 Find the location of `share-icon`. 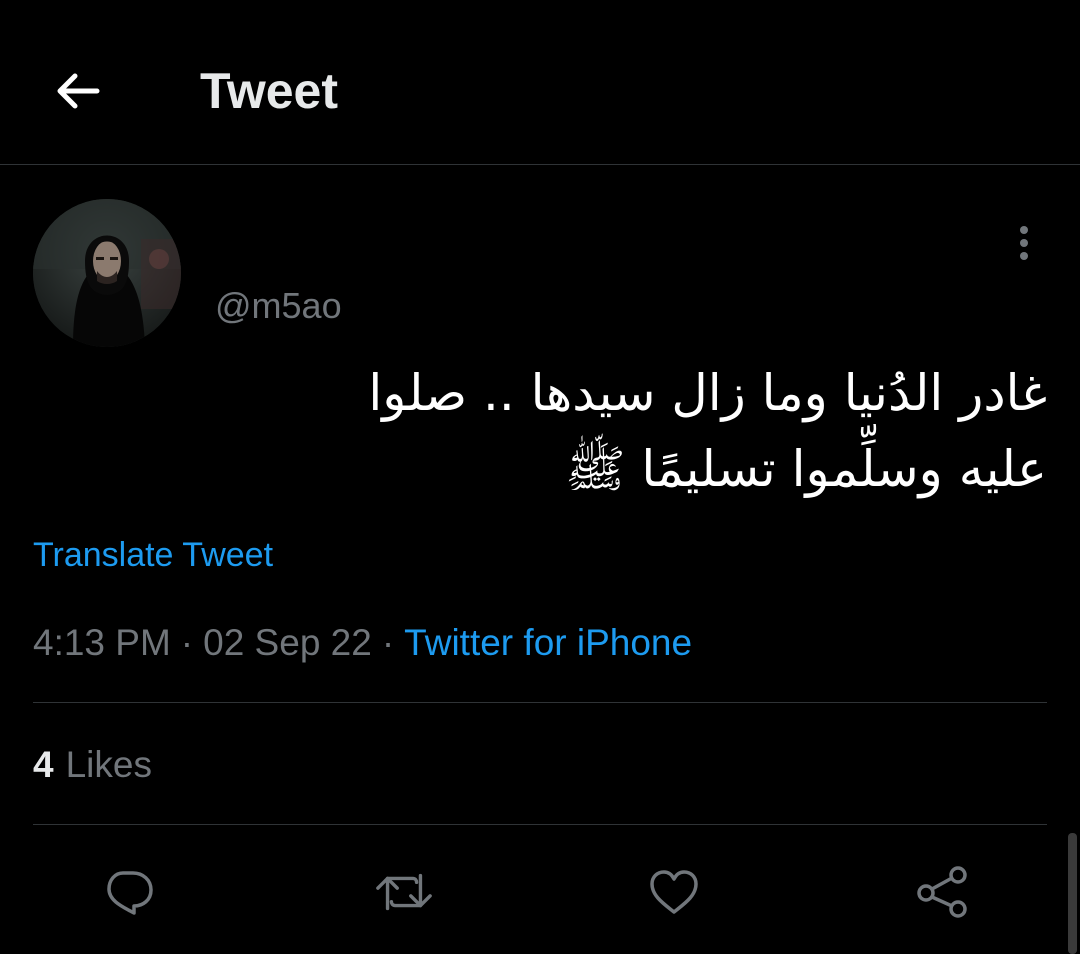

share-icon is located at coordinates (942, 892).